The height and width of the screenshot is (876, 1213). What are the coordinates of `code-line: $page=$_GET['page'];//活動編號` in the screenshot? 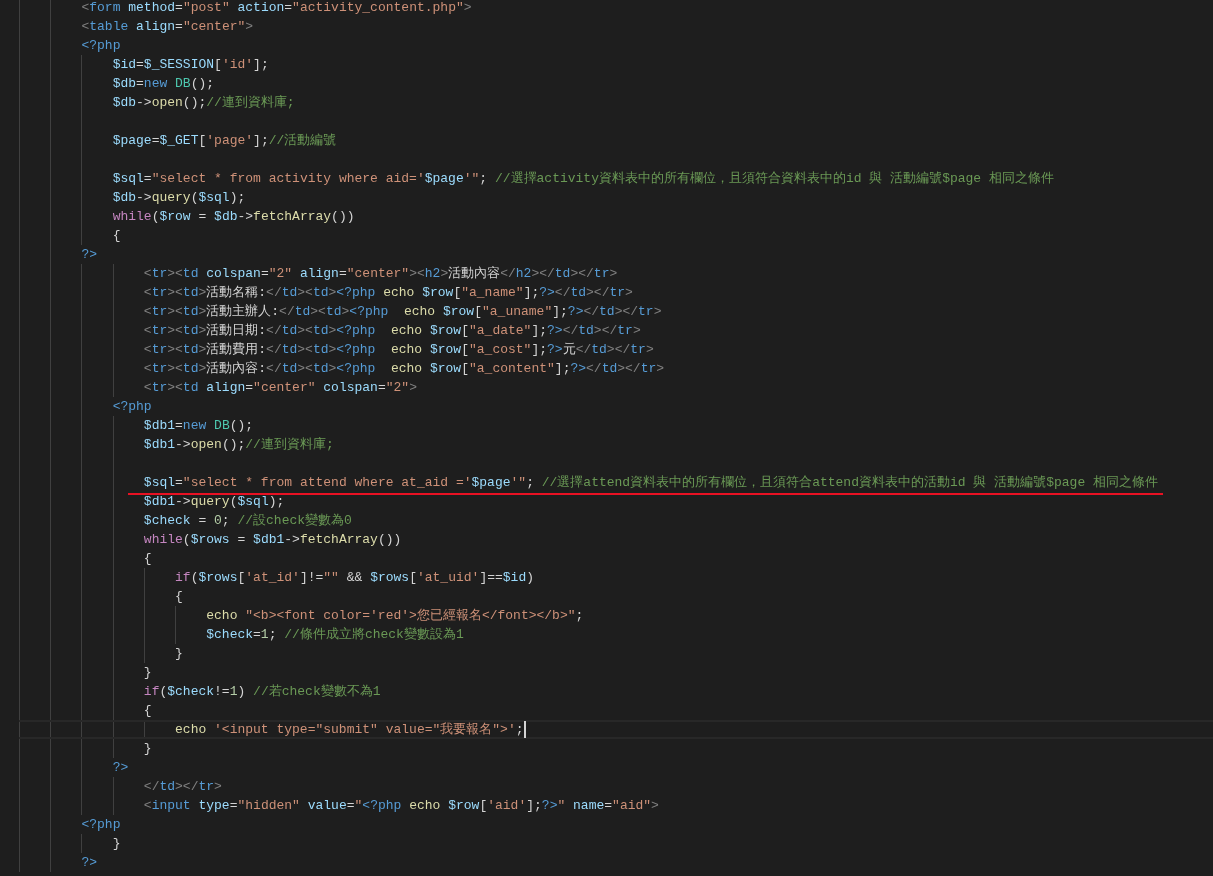 It's located at (224, 141).